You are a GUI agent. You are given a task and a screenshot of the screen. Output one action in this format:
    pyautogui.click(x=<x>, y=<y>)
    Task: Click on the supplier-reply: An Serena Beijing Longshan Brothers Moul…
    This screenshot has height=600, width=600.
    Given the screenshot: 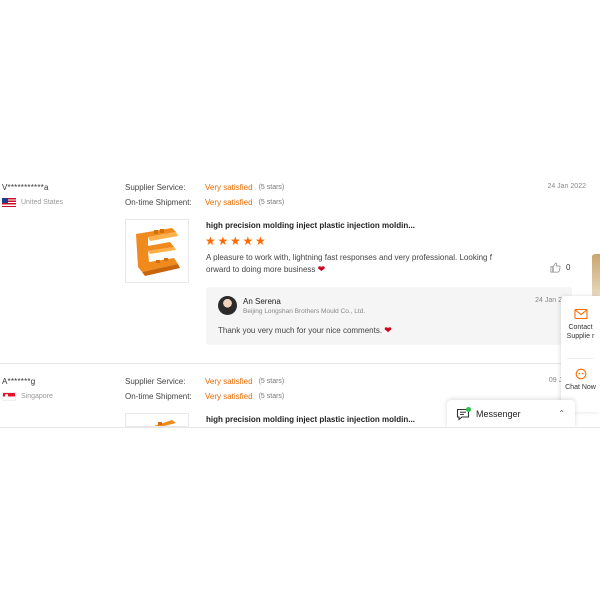 What is the action you would take?
    pyautogui.click(x=389, y=316)
    